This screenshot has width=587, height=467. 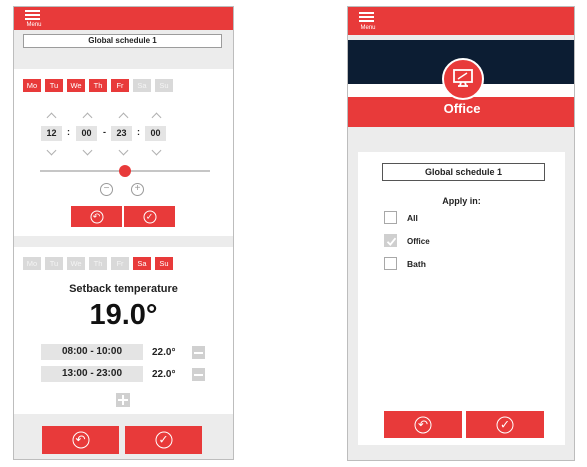 I want to click on end-hour-down-icon, so click(x=123, y=150).